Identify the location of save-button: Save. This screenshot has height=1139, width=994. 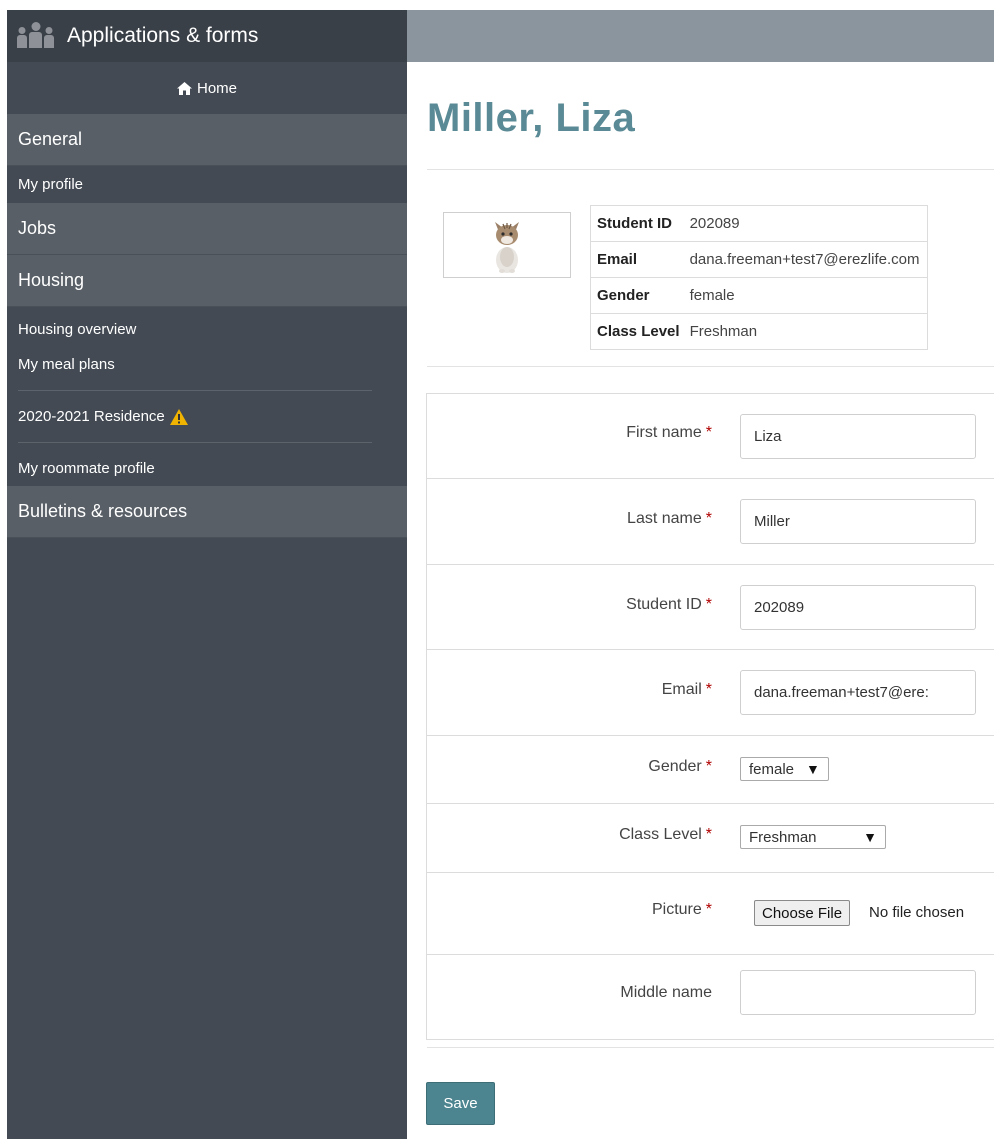
(460, 1103).